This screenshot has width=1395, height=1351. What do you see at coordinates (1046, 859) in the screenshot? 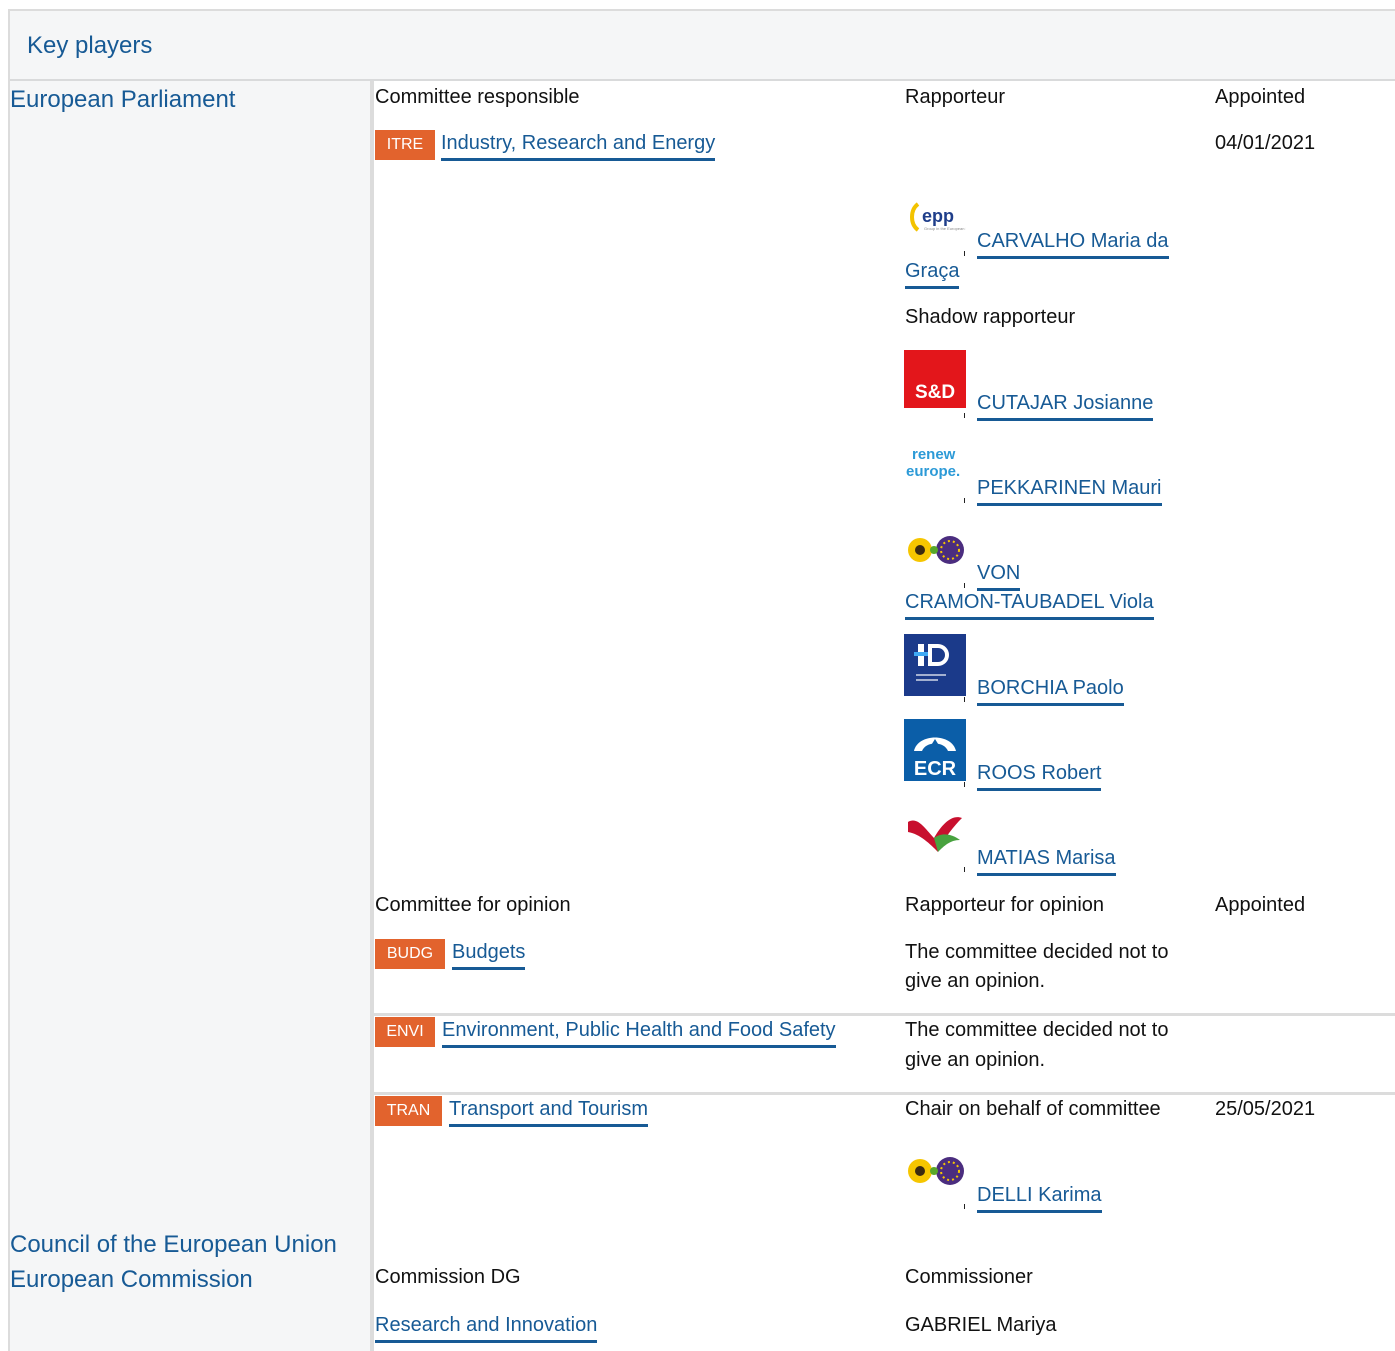
I see `shadow-rapporteur-matias: MATIAS Marisa` at bounding box center [1046, 859].